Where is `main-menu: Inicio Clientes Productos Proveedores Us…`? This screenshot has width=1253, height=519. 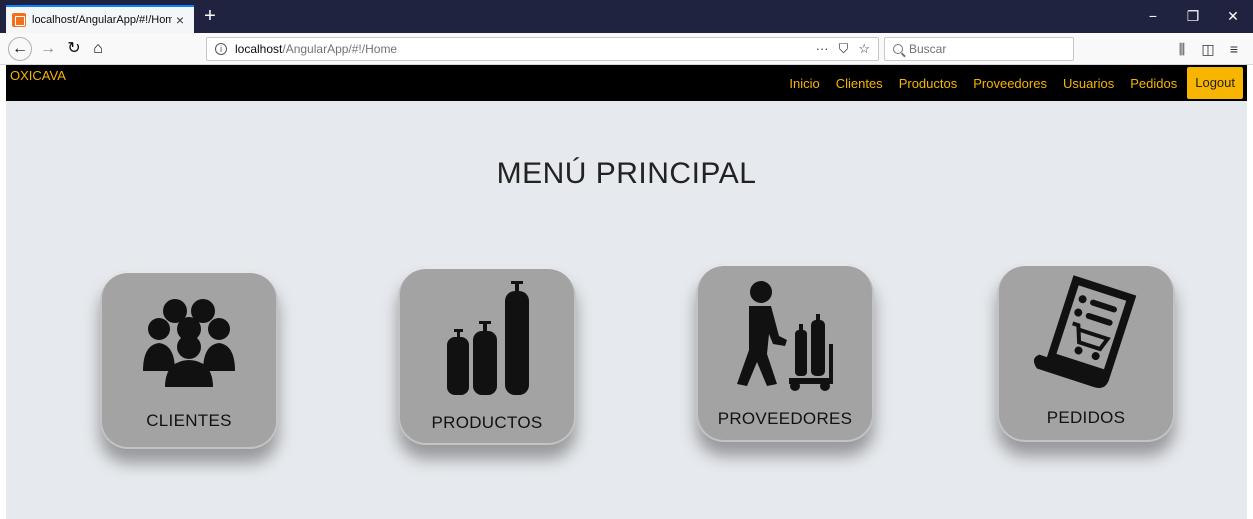 main-menu: Inicio Clientes Productos Proveedores Us… is located at coordinates (1018, 83).